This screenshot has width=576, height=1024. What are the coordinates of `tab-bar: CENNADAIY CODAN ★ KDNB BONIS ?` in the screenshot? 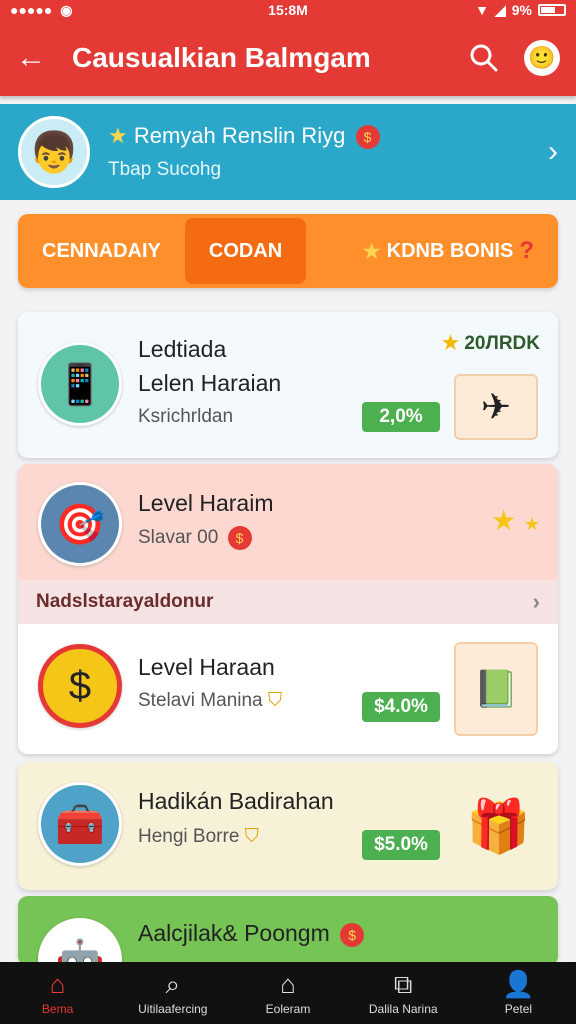 It's located at (288, 251).